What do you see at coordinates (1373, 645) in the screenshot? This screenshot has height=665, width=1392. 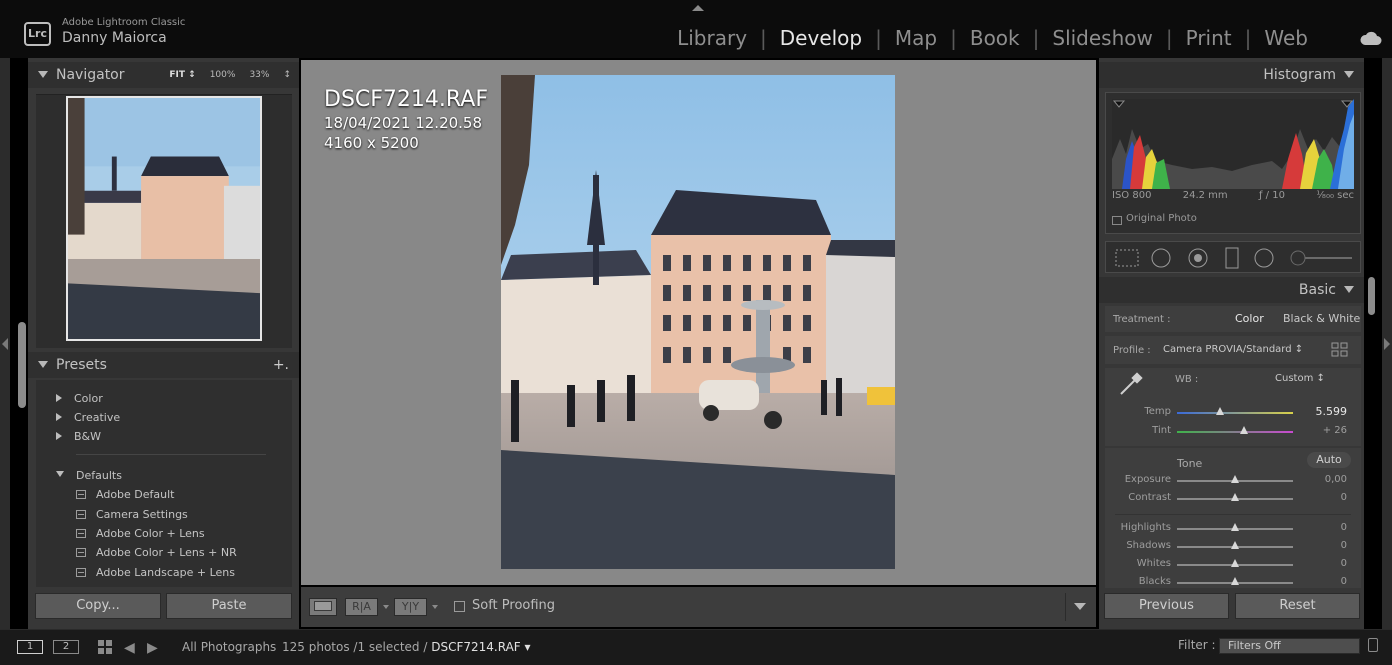 I see `filter-lock-icon` at bounding box center [1373, 645].